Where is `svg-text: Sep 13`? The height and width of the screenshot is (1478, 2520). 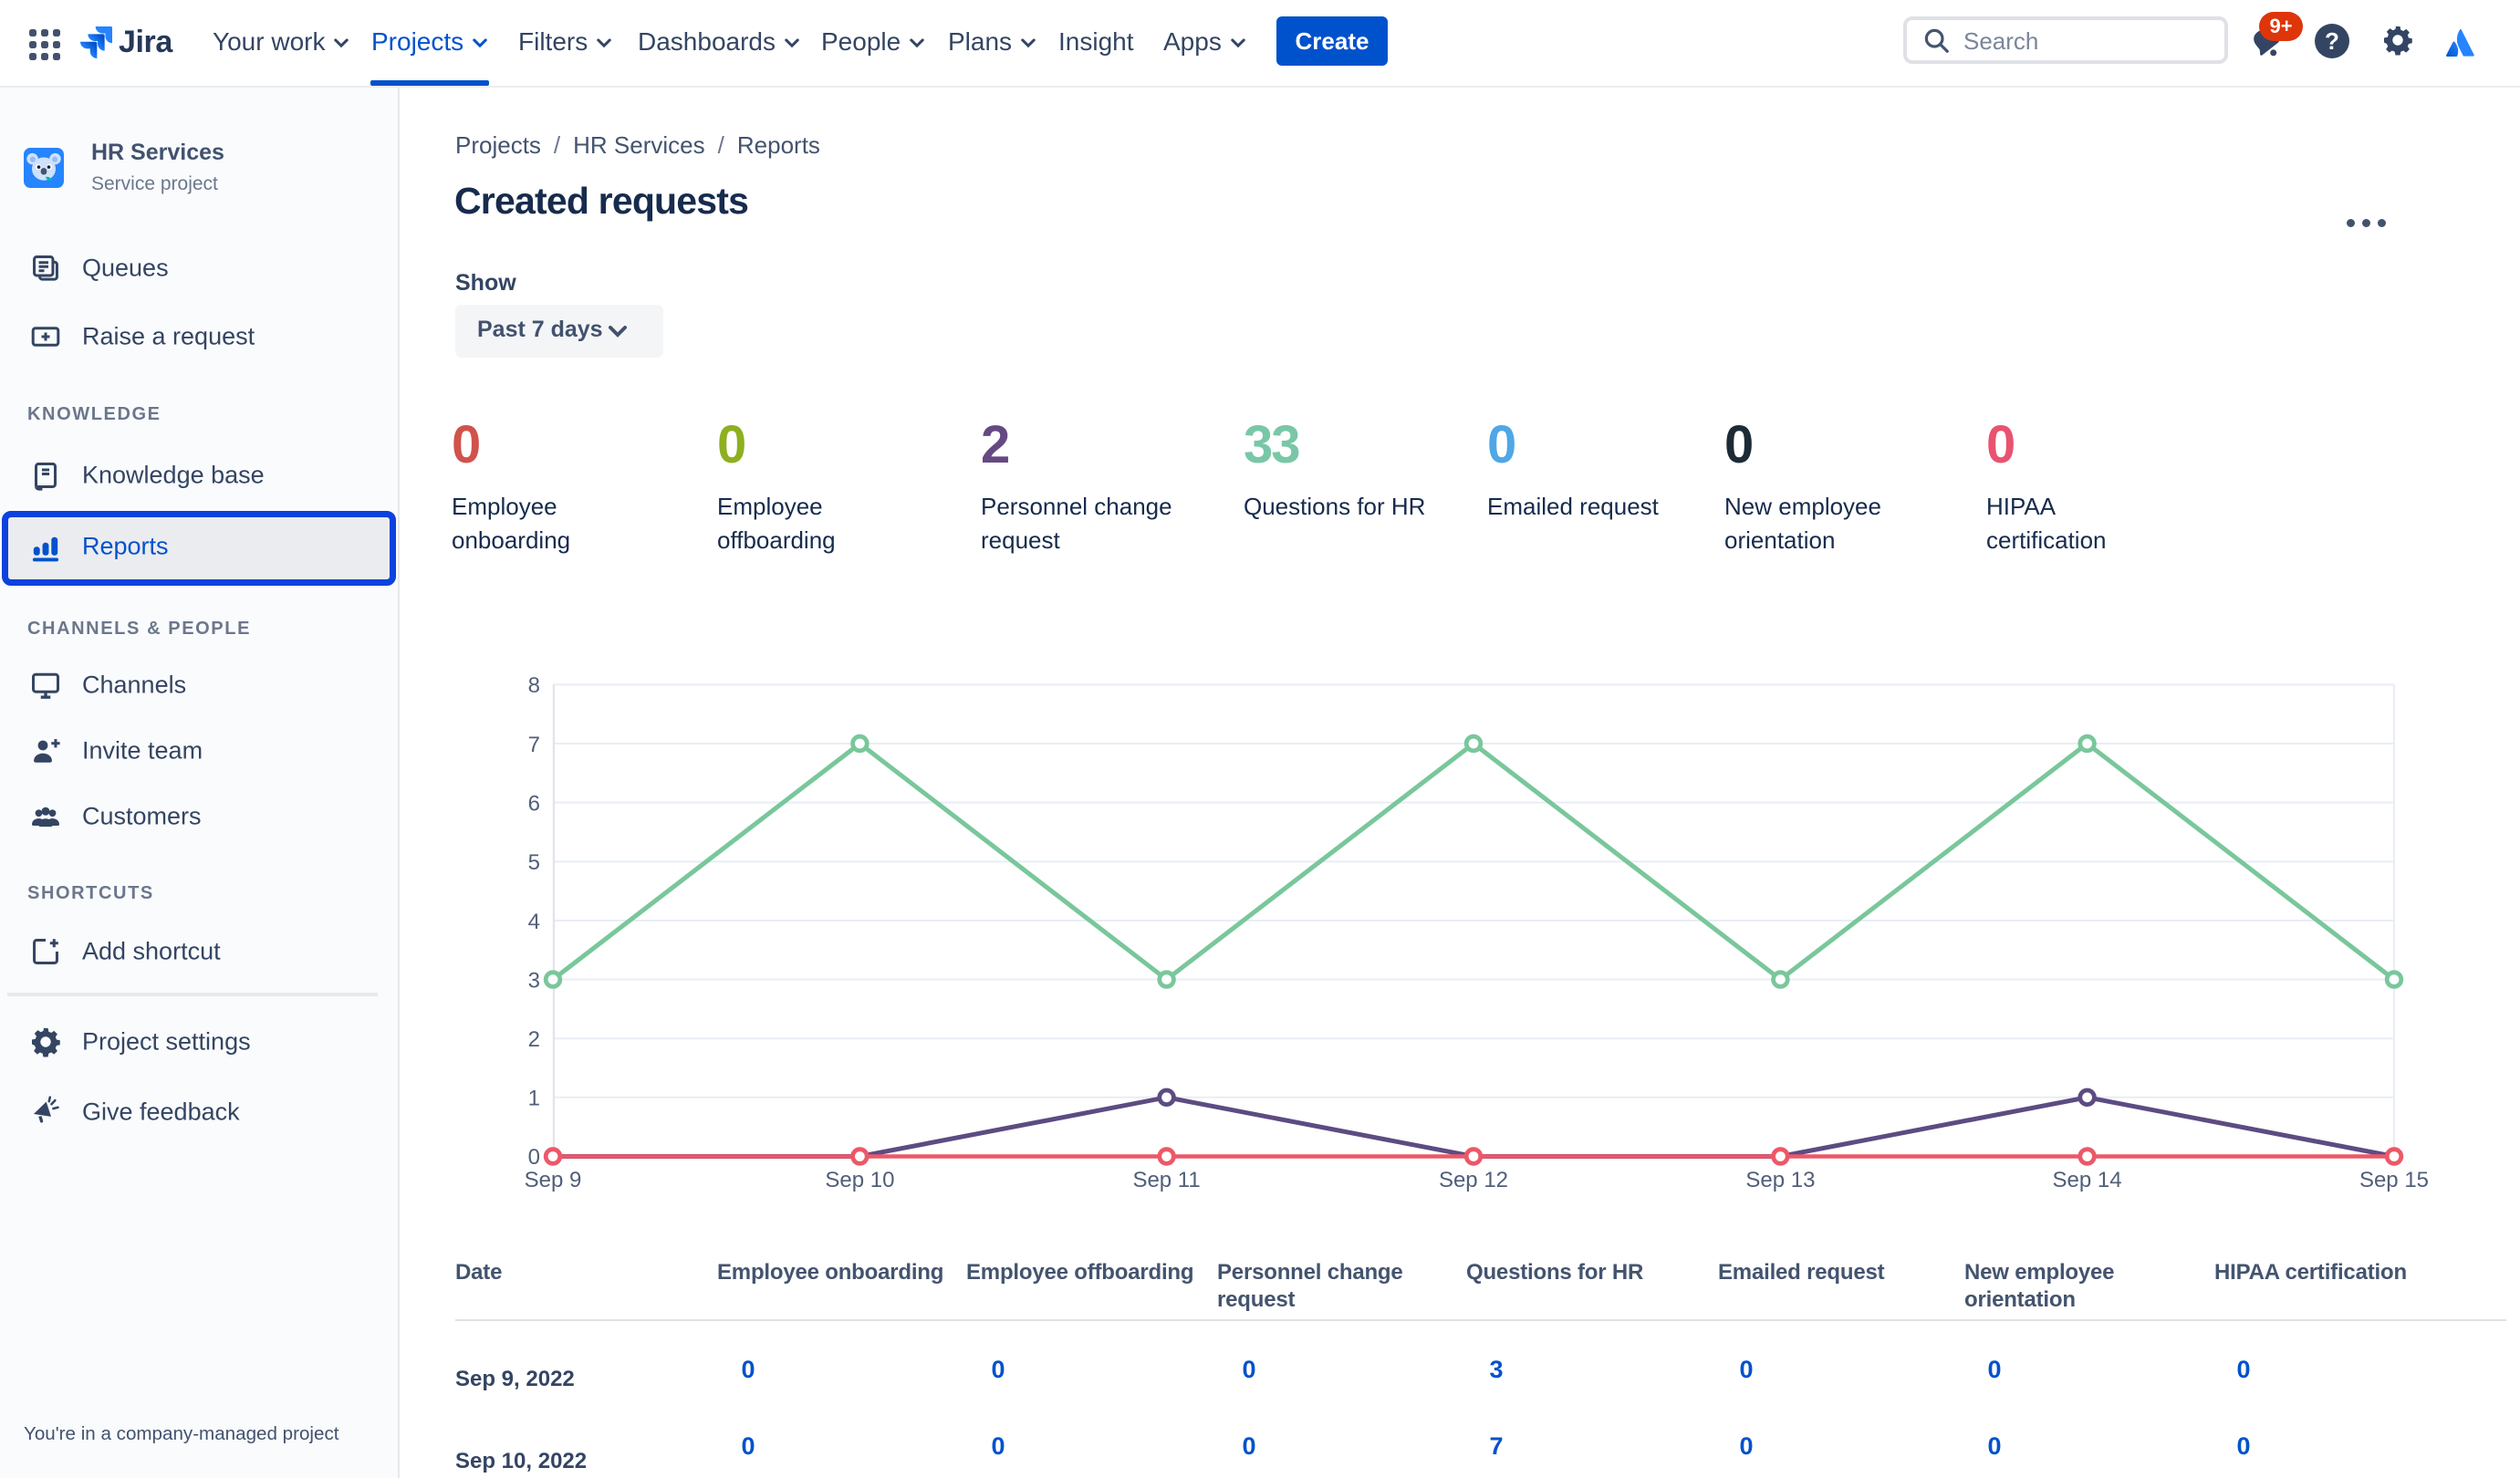
svg-text: Sep 13 is located at coordinates (1780, 1180).